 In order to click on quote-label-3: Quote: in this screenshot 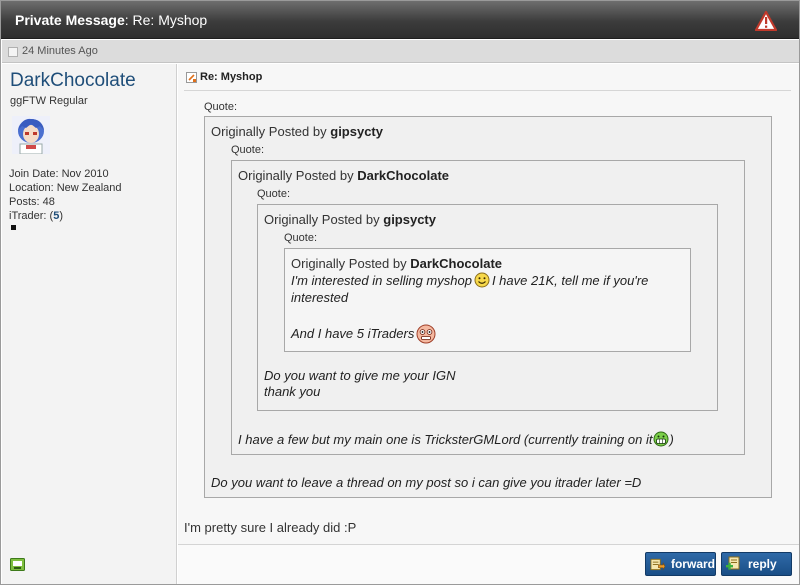, I will do `click(274, 194)`.